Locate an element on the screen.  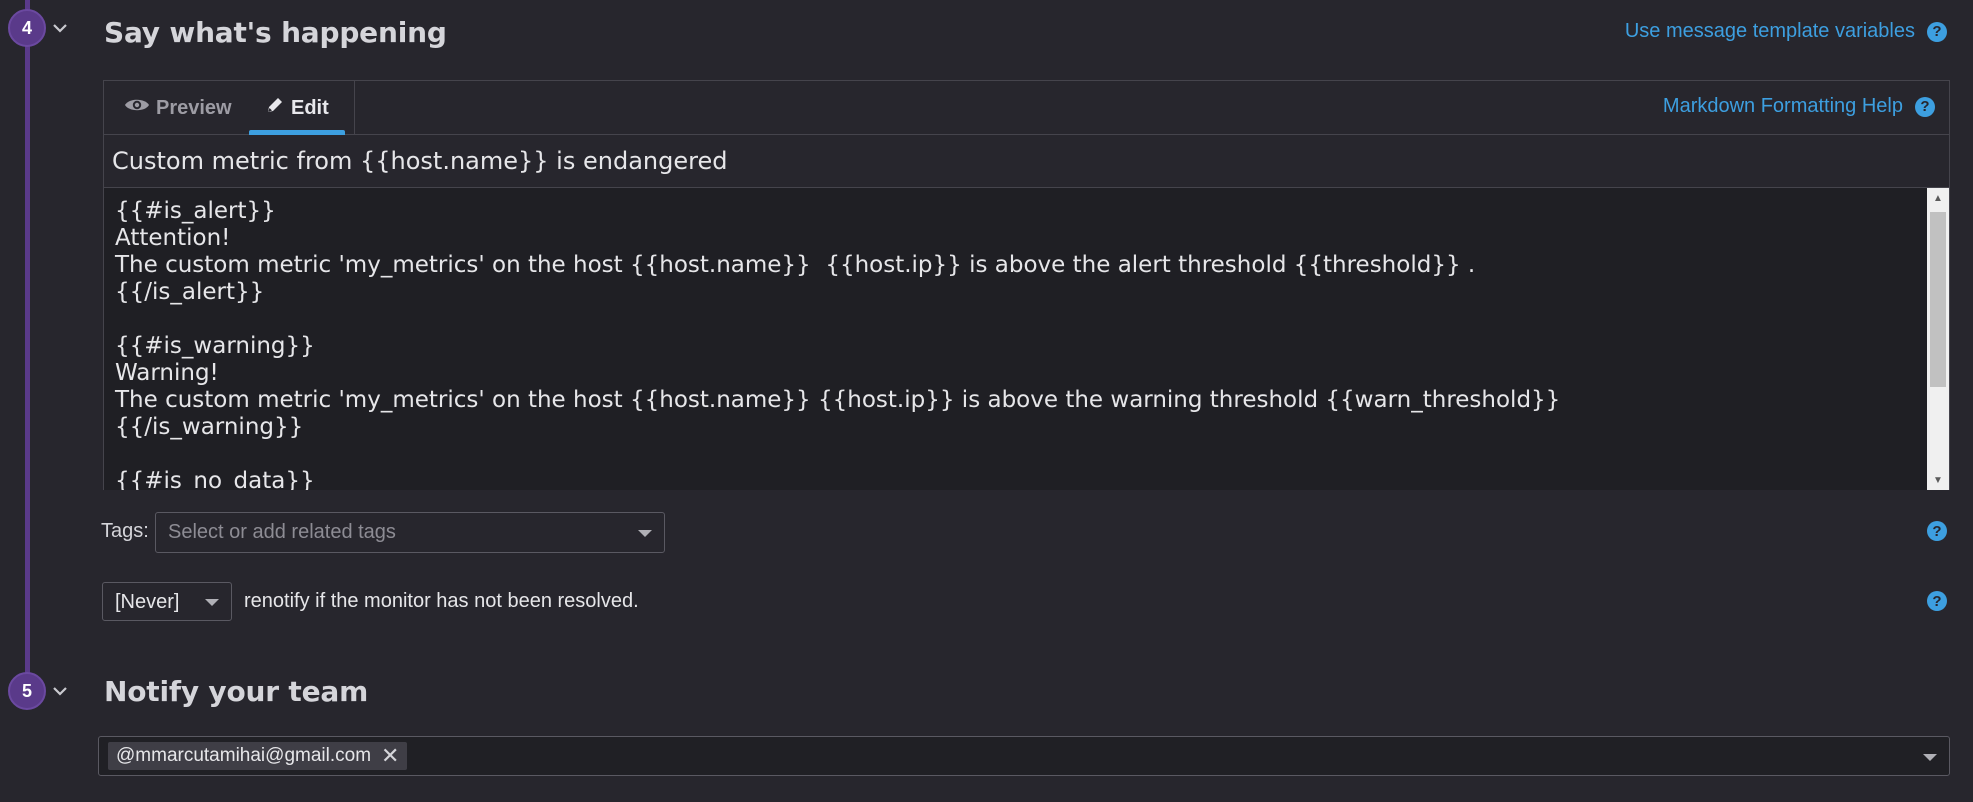
pencil-icon is located at coordinates (275, 108).